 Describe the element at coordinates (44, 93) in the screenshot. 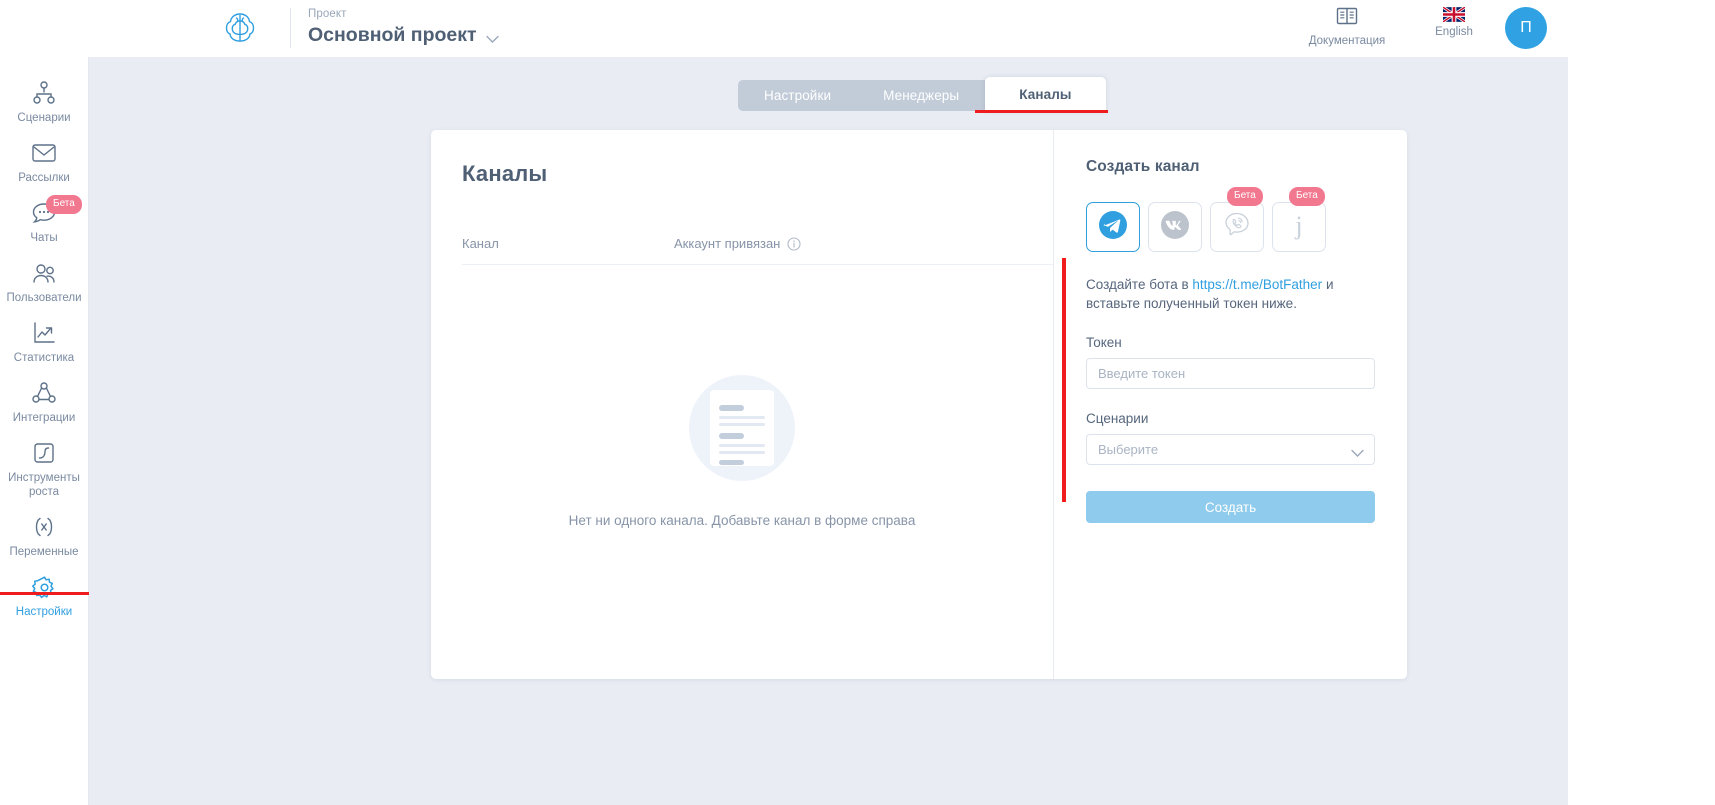

I see `sitemap-icon` at that location.